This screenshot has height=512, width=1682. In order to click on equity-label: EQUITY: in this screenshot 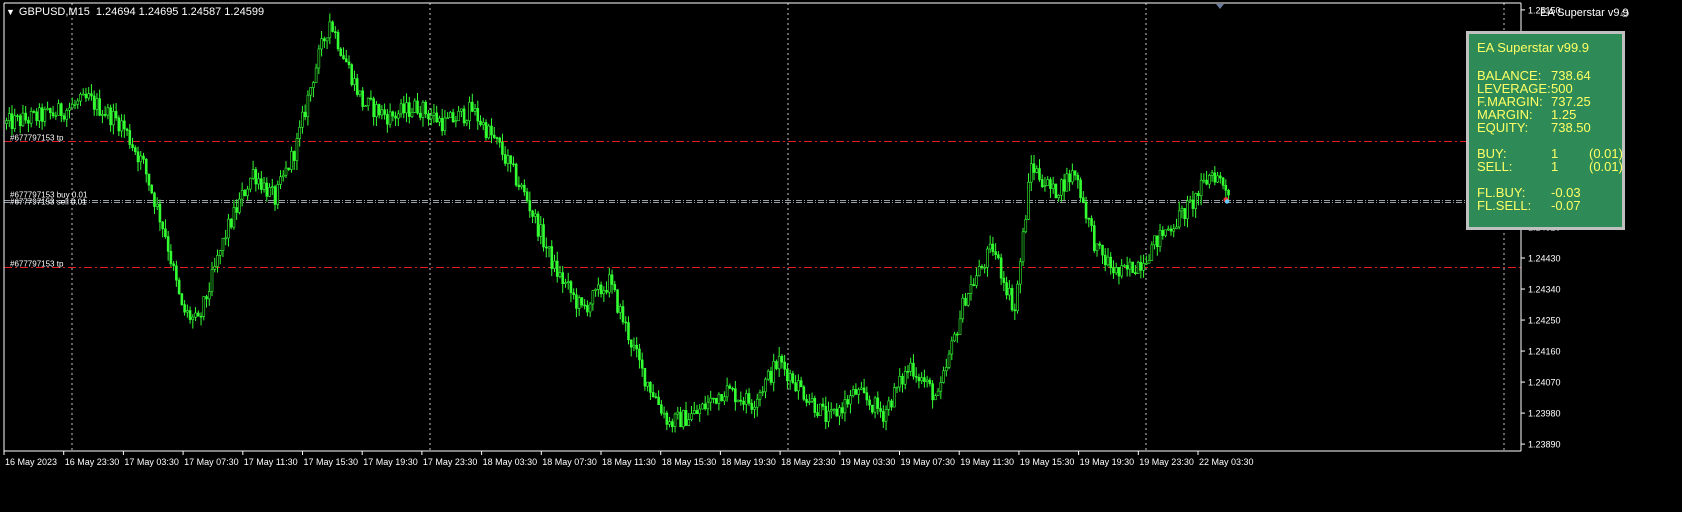, I will do `click(1503, 127)`.